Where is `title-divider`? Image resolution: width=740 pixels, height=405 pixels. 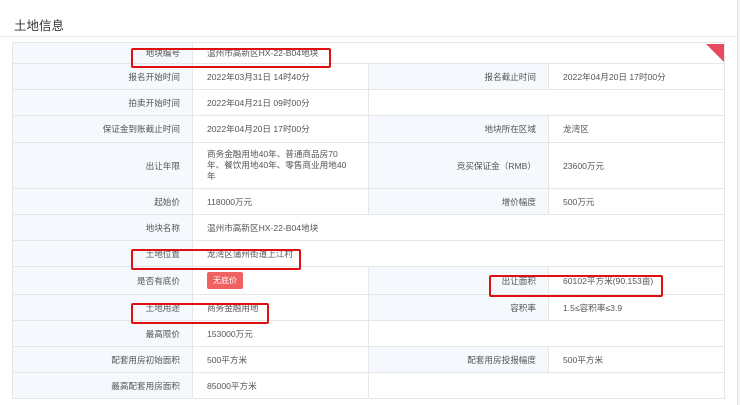
title-divider is located at coordinates (368, 36).